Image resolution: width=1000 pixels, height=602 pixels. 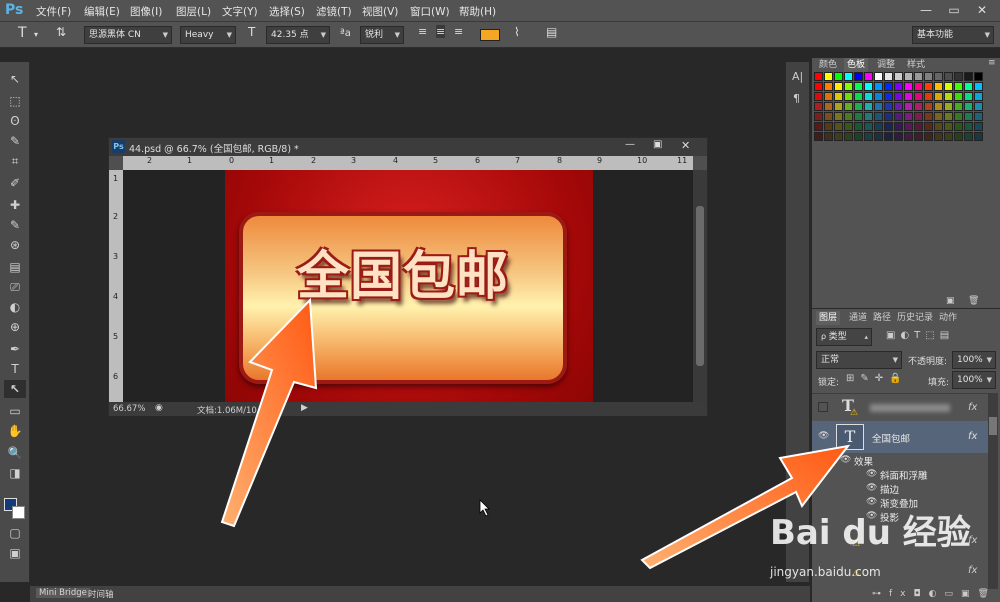 What do you see at coordinates (915, 318) in the screenshot?
I see `tab-history: 历史记录` at bounding box center [915, 318].